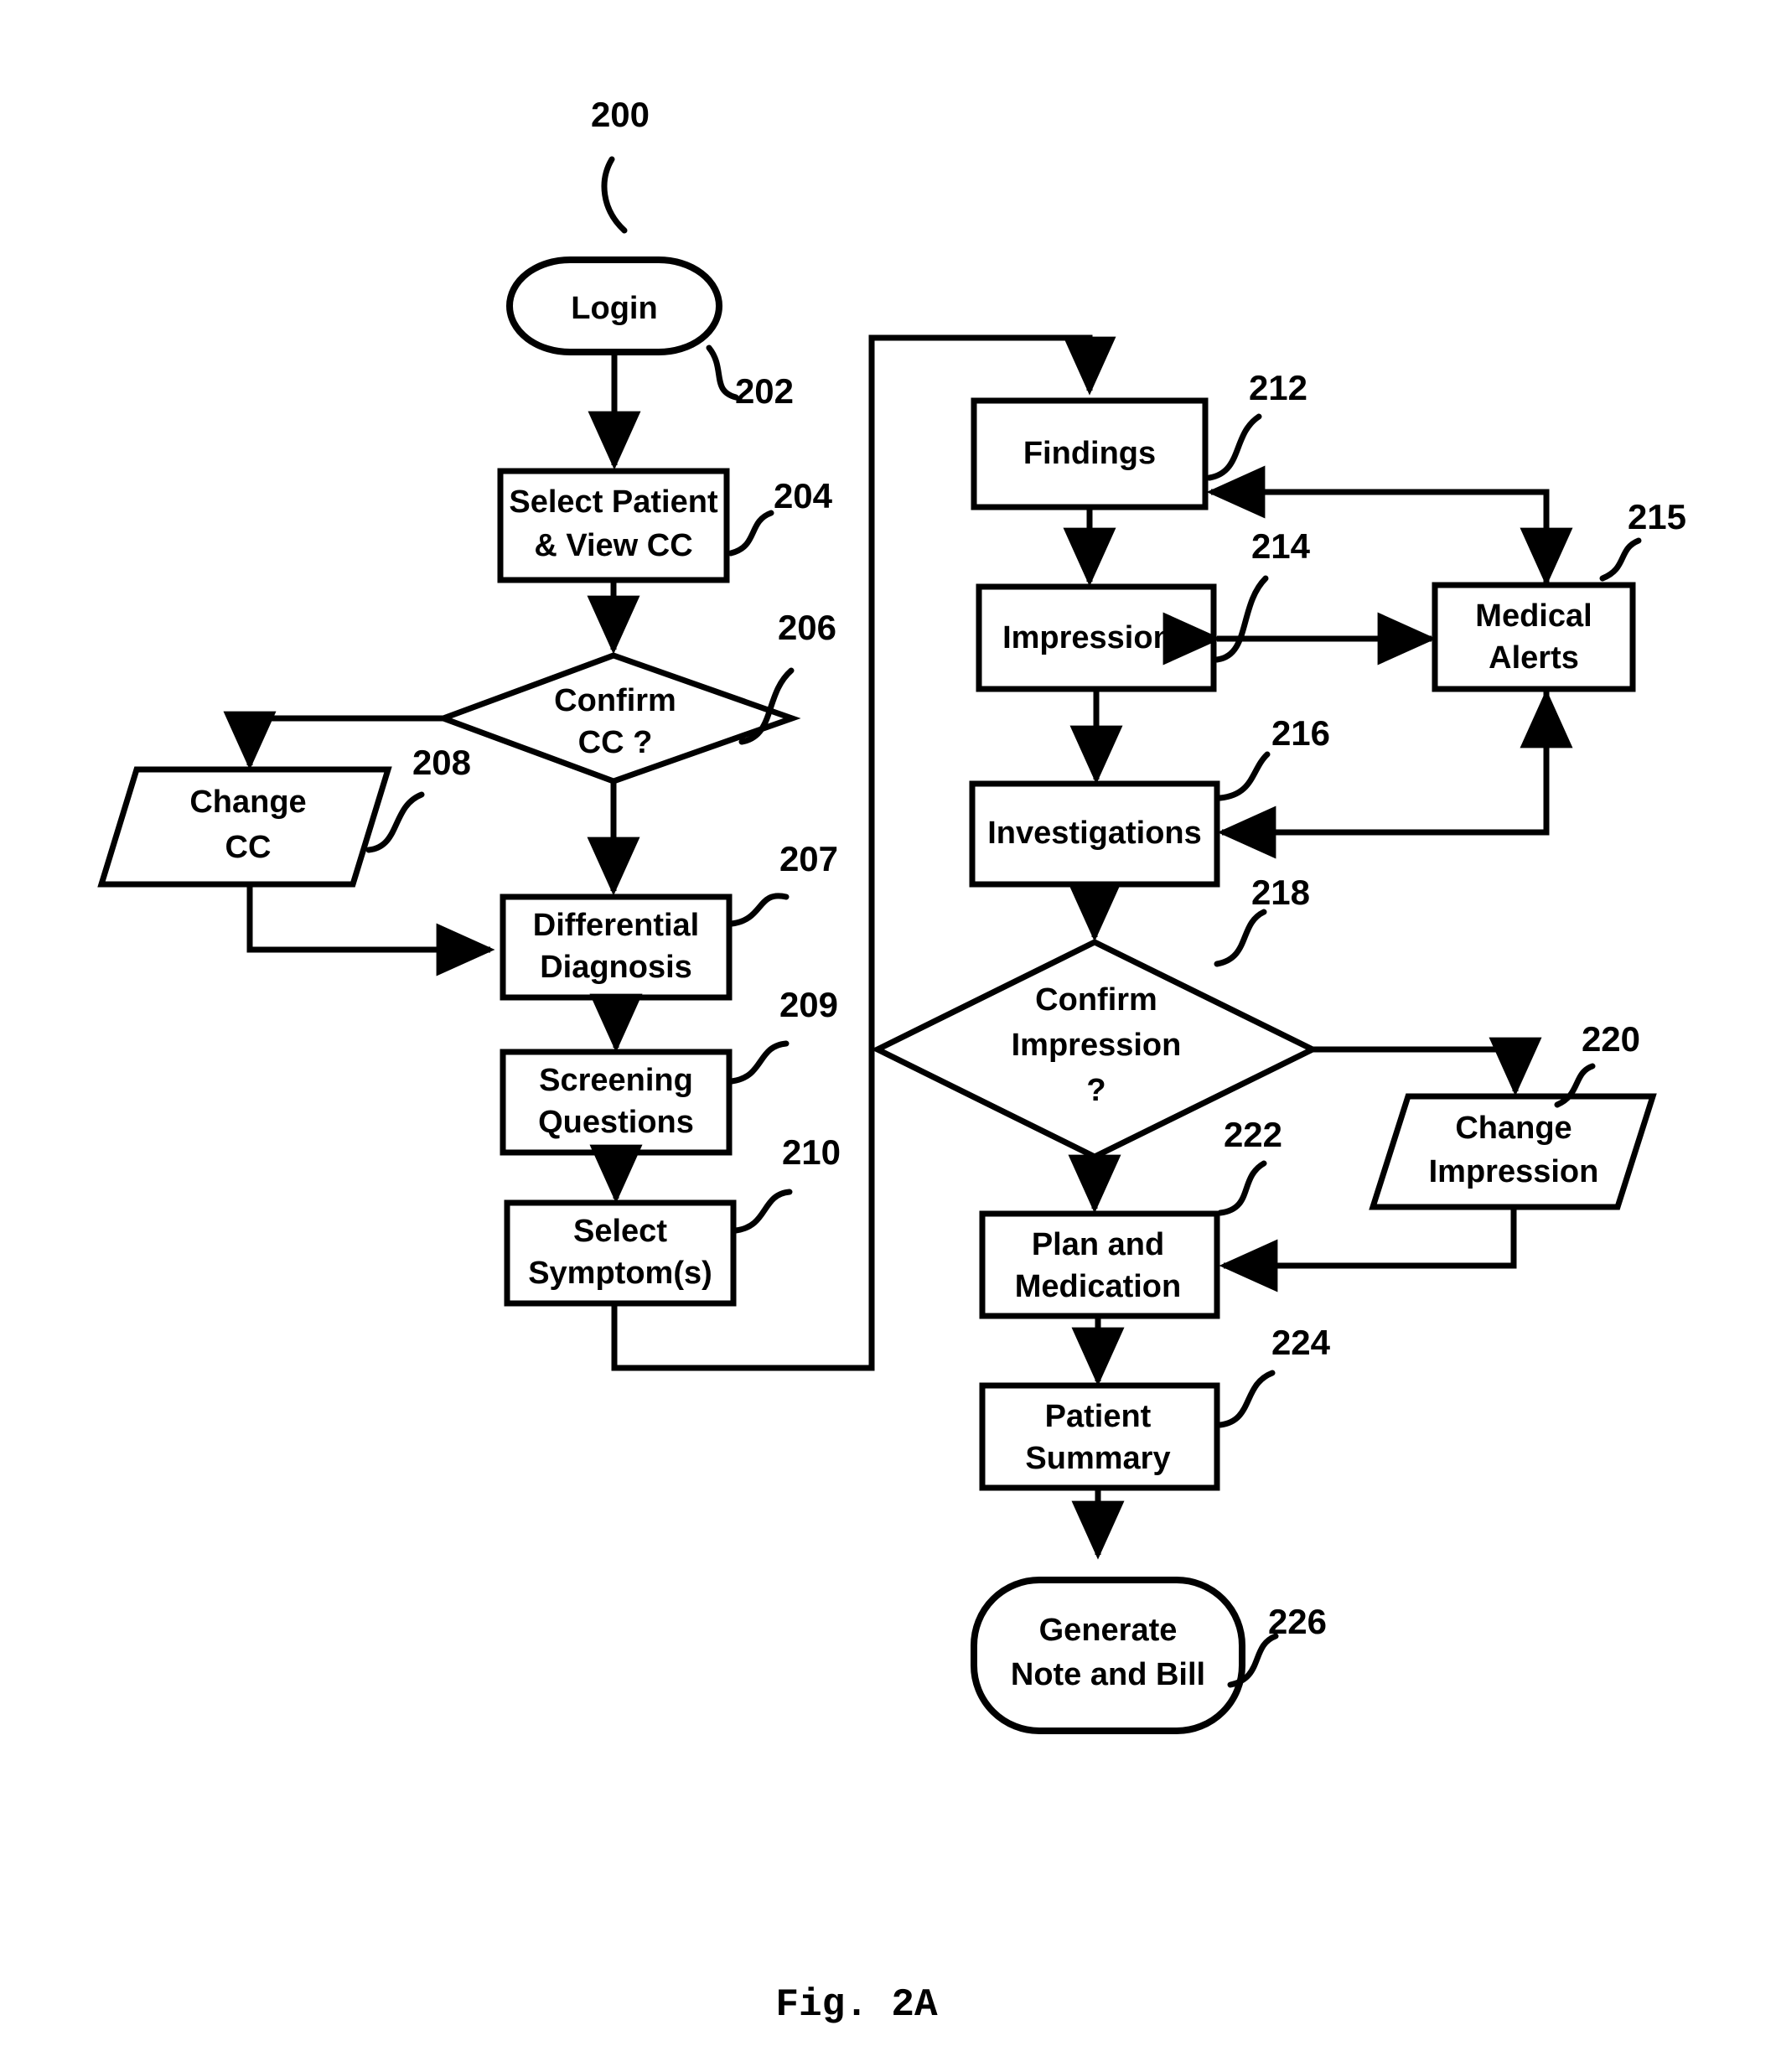 This screenshot has height=2072, width=1776. What do you see at coordinates (620, 1232) in the screenshot?
I see `node-select-symptoms-line1: Select` at bounding box center [620, 1232].